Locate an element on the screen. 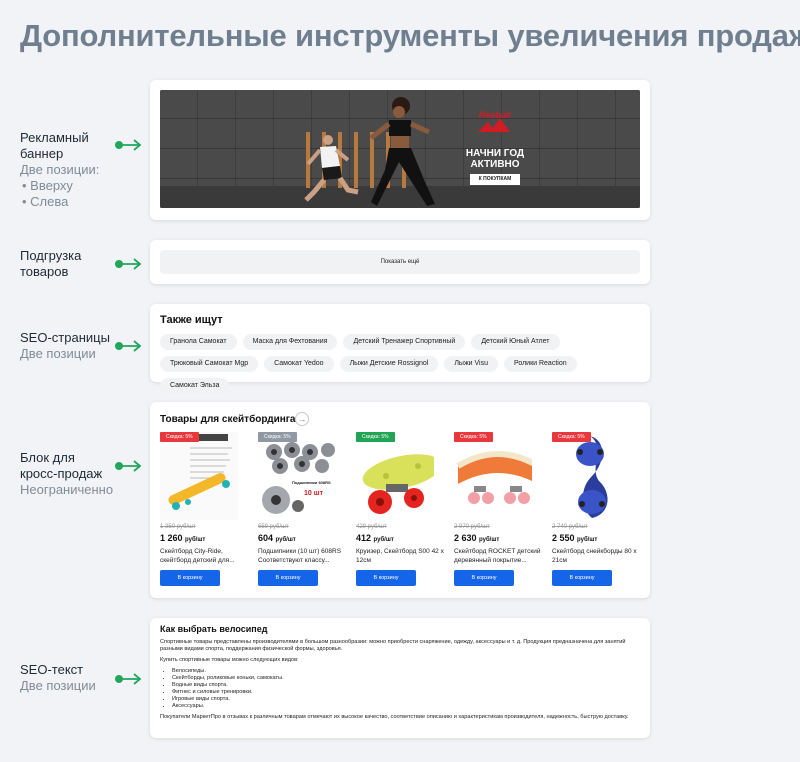 Image resolution: width=800 pixels, height=762 pixels. label-banner-subtitle: Две позиции: is located at coordinates (60, 169).